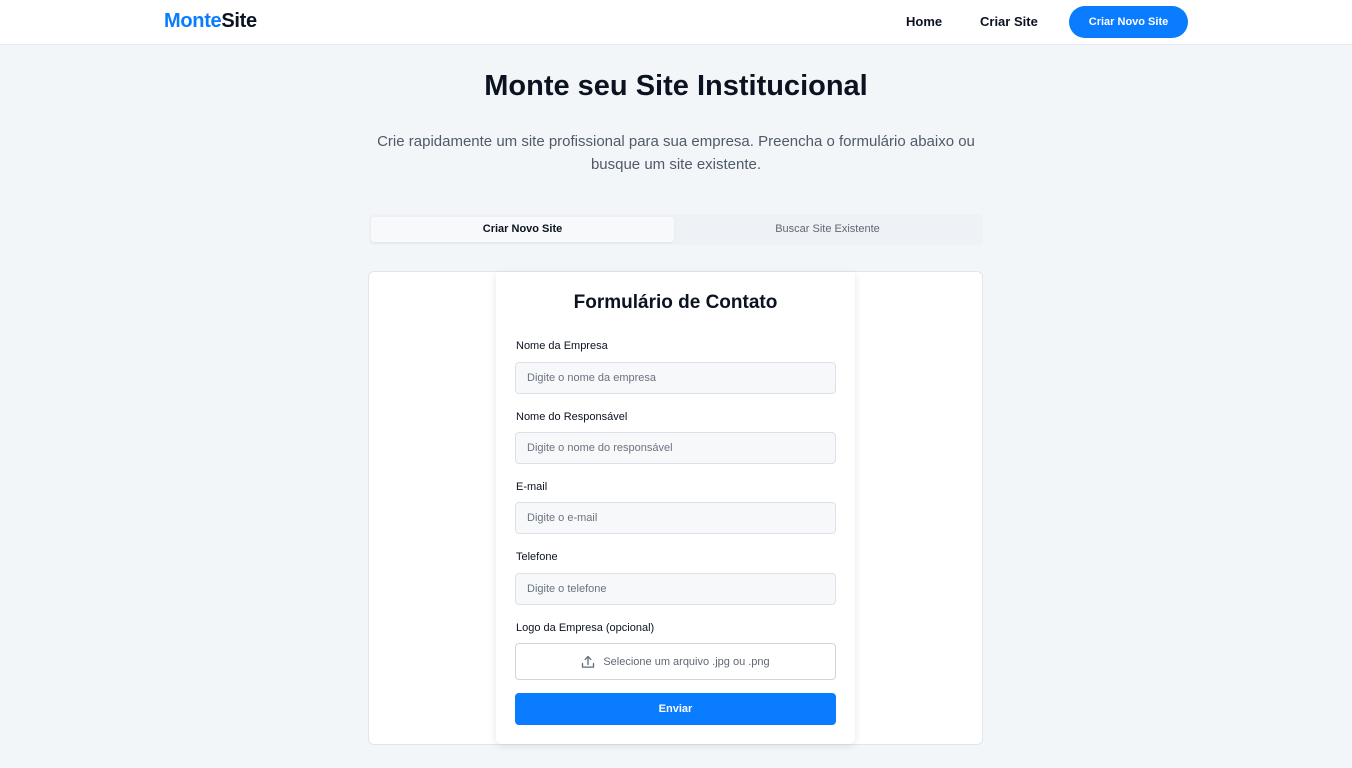 The width and height of the screenshot is (1352, 768). Describe the element at coordinates (675, 709) in the screenshot. I see `submit-button: Enviar` at that location.